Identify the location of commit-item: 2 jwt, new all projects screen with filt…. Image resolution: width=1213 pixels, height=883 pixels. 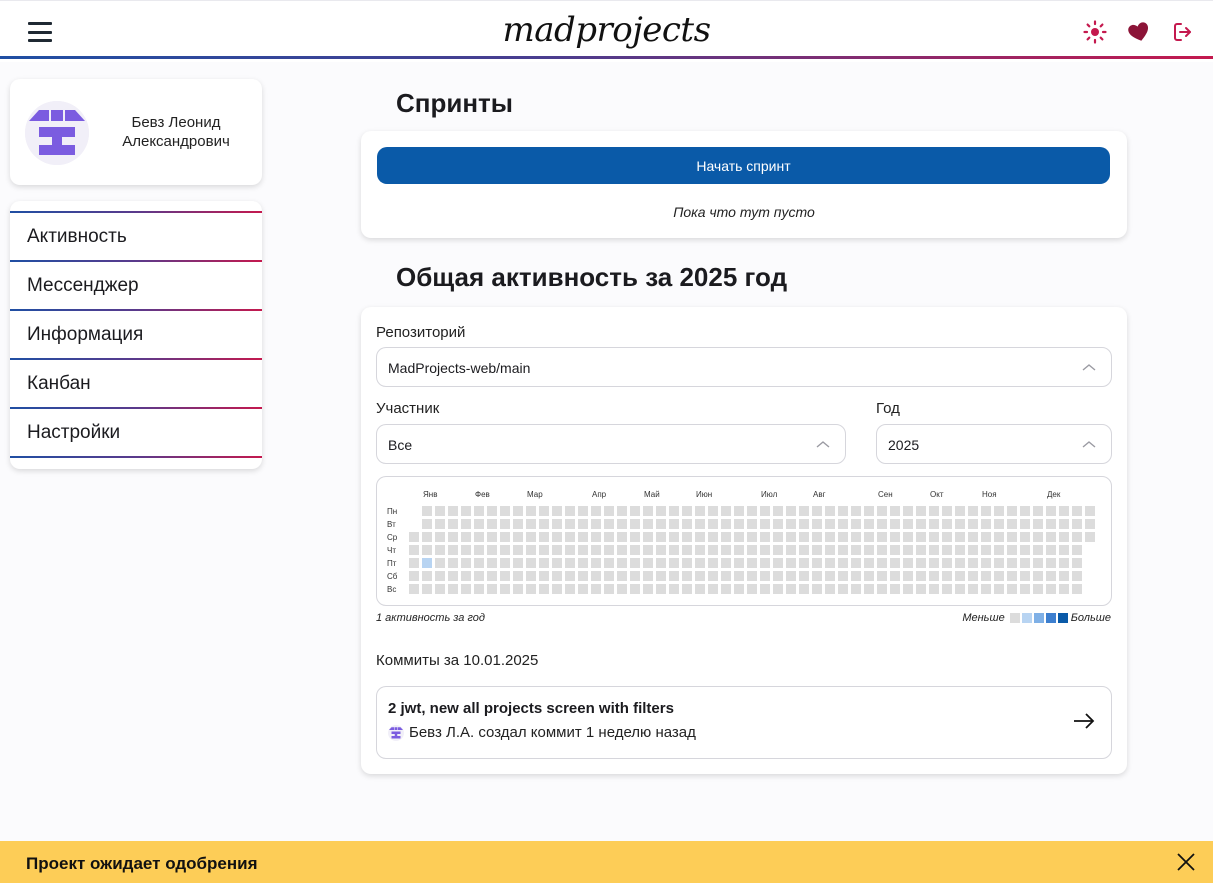
(744, 722).